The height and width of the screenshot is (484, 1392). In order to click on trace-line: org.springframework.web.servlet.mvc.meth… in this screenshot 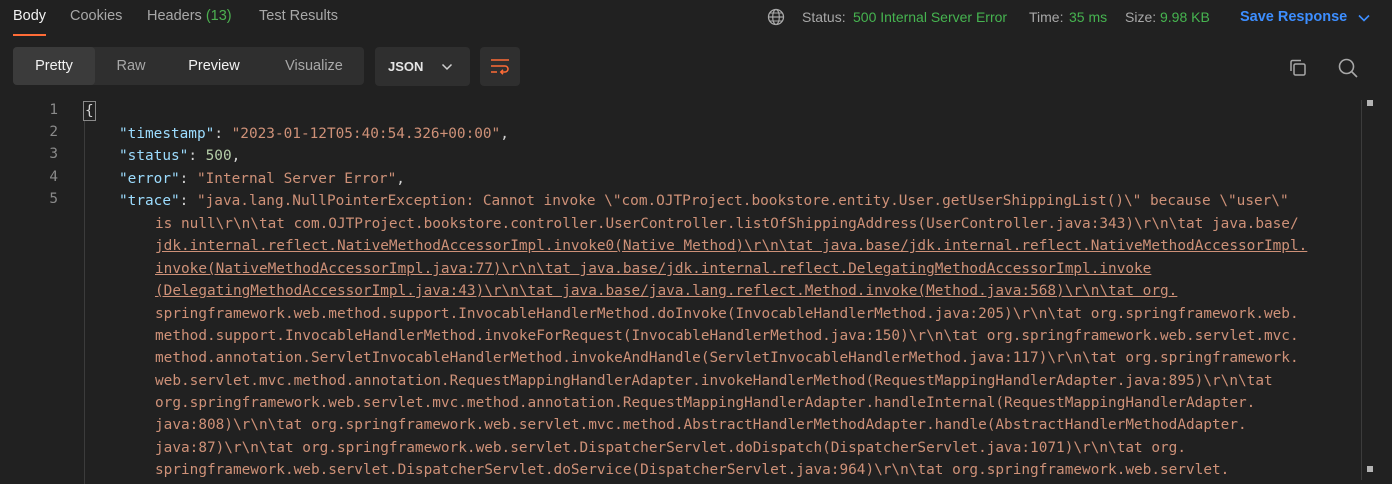, I will do `click(705, 403)`.